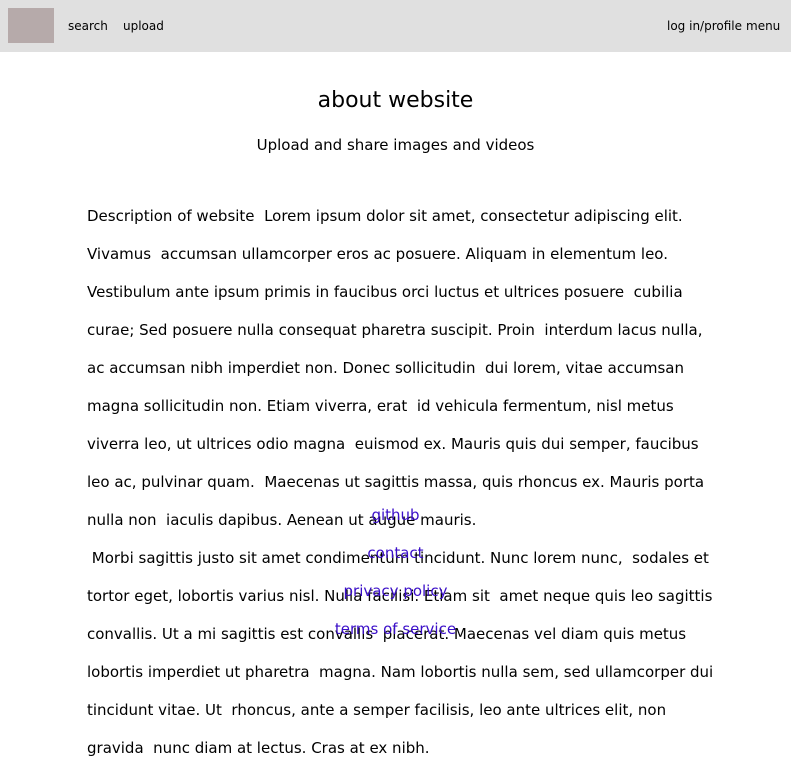  Describe the element at coordinates (31, 25) in the screenshot. I see `logo-placeholder` at that location.